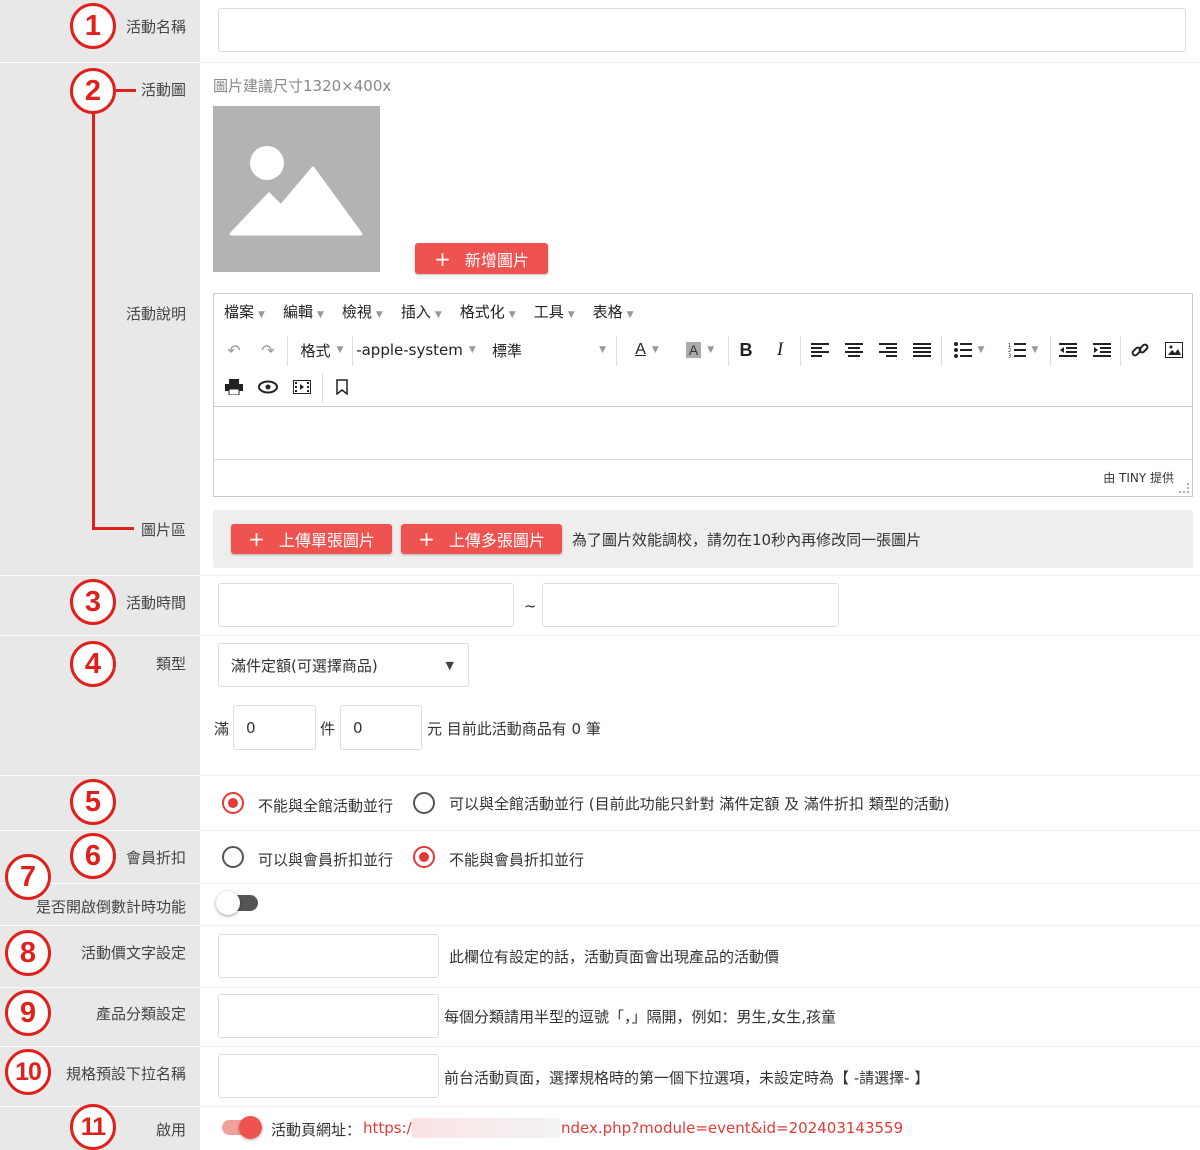 This screenshot has width=1200, height=1150. What do you see at coordinates (496, 540) in the screenshot?
I see `upload-multi-image-label: 上傳多張圖片` at bounding box center [496, 540].